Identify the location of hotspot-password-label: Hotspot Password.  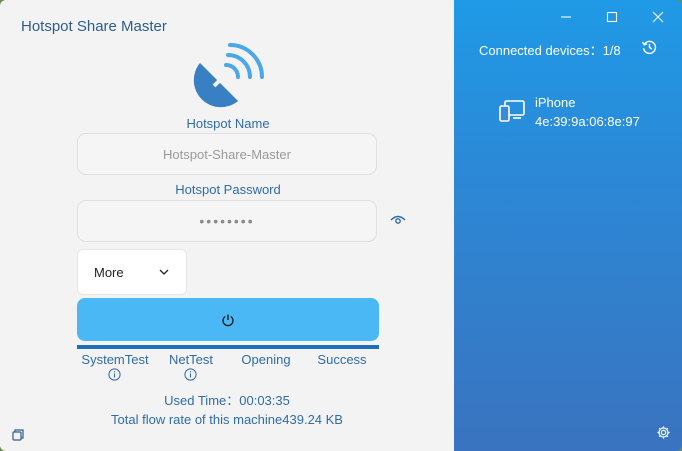
(228, 189).